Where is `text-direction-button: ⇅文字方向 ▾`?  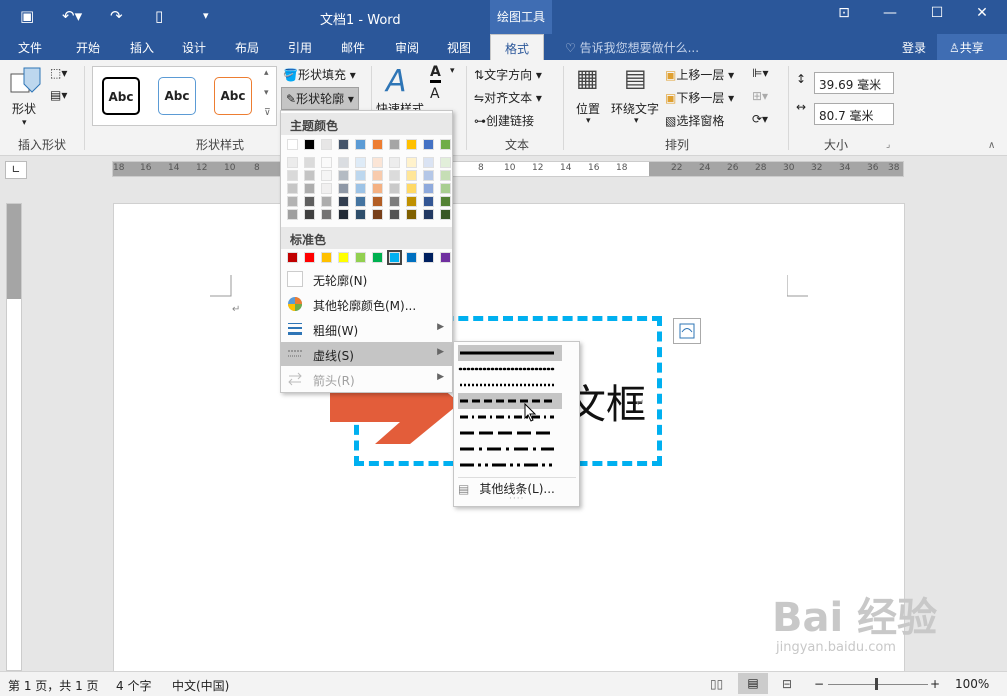 text-direction-button: ⇅文字方向 ▾ is located at coordinates (508, 74).